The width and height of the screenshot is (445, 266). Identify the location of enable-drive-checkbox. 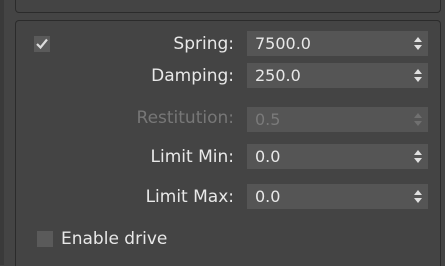
(45, 239).